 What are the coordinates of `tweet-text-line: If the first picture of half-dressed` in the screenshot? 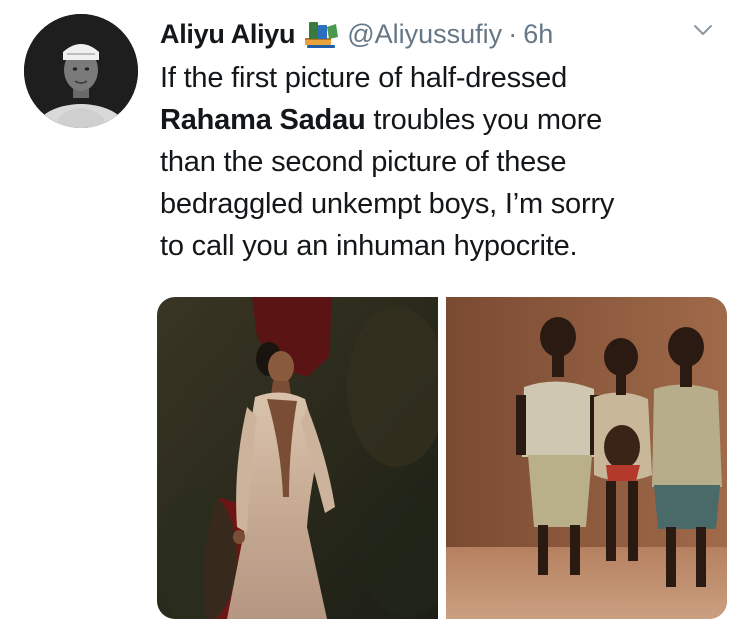 It's located at (364, 78).